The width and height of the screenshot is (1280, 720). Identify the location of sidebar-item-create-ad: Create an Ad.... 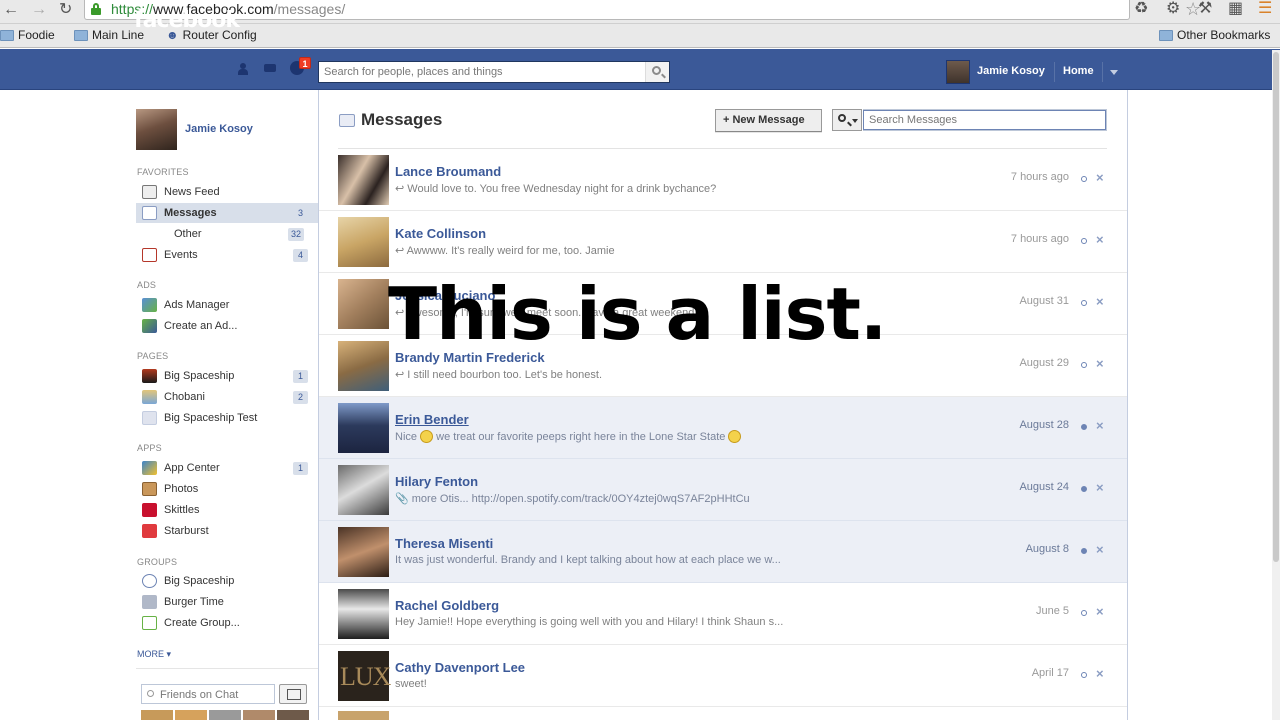
(227, 326).